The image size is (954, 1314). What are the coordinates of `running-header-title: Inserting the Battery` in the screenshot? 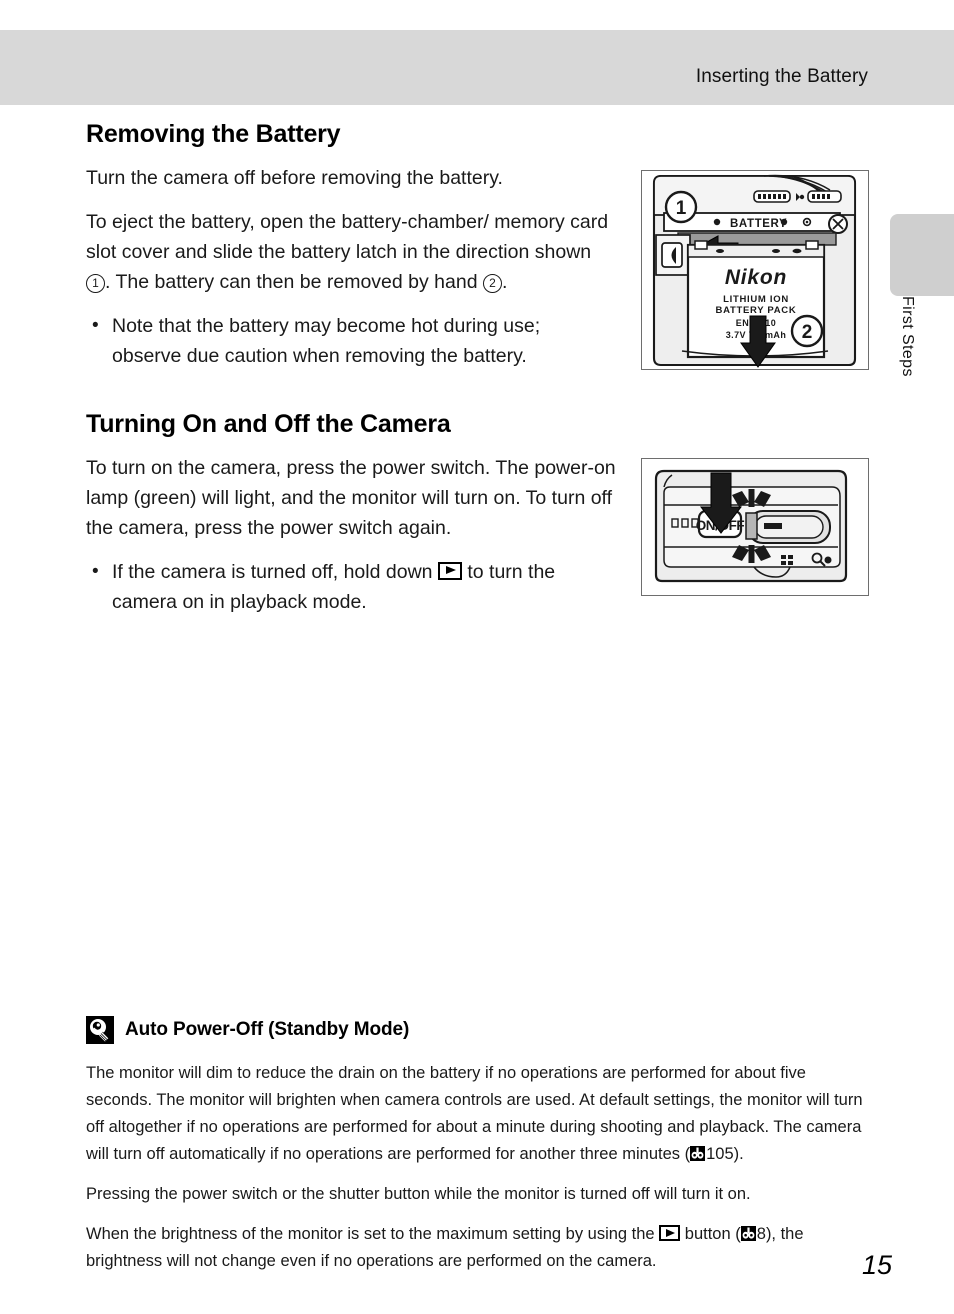 It's located at (781, 76).